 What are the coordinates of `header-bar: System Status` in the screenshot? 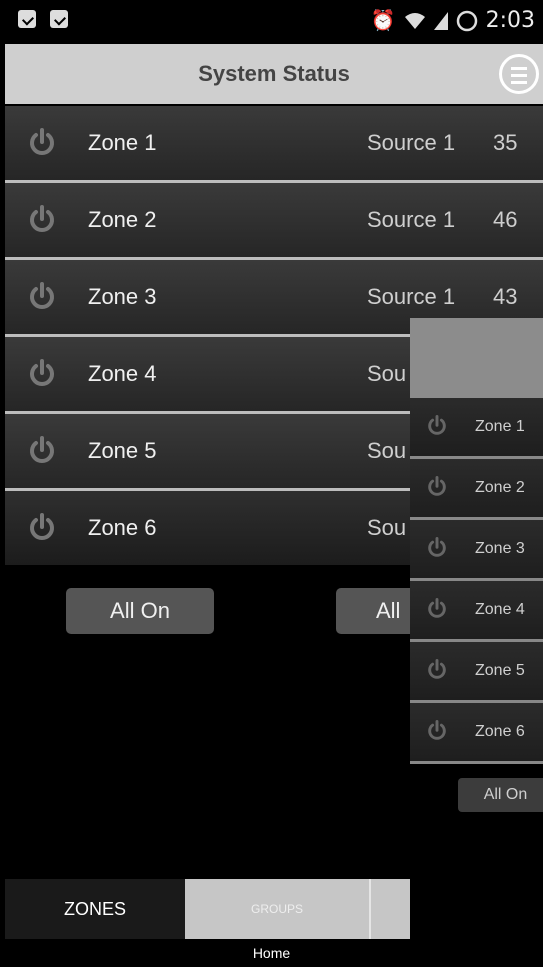 It's located at (274, 74).